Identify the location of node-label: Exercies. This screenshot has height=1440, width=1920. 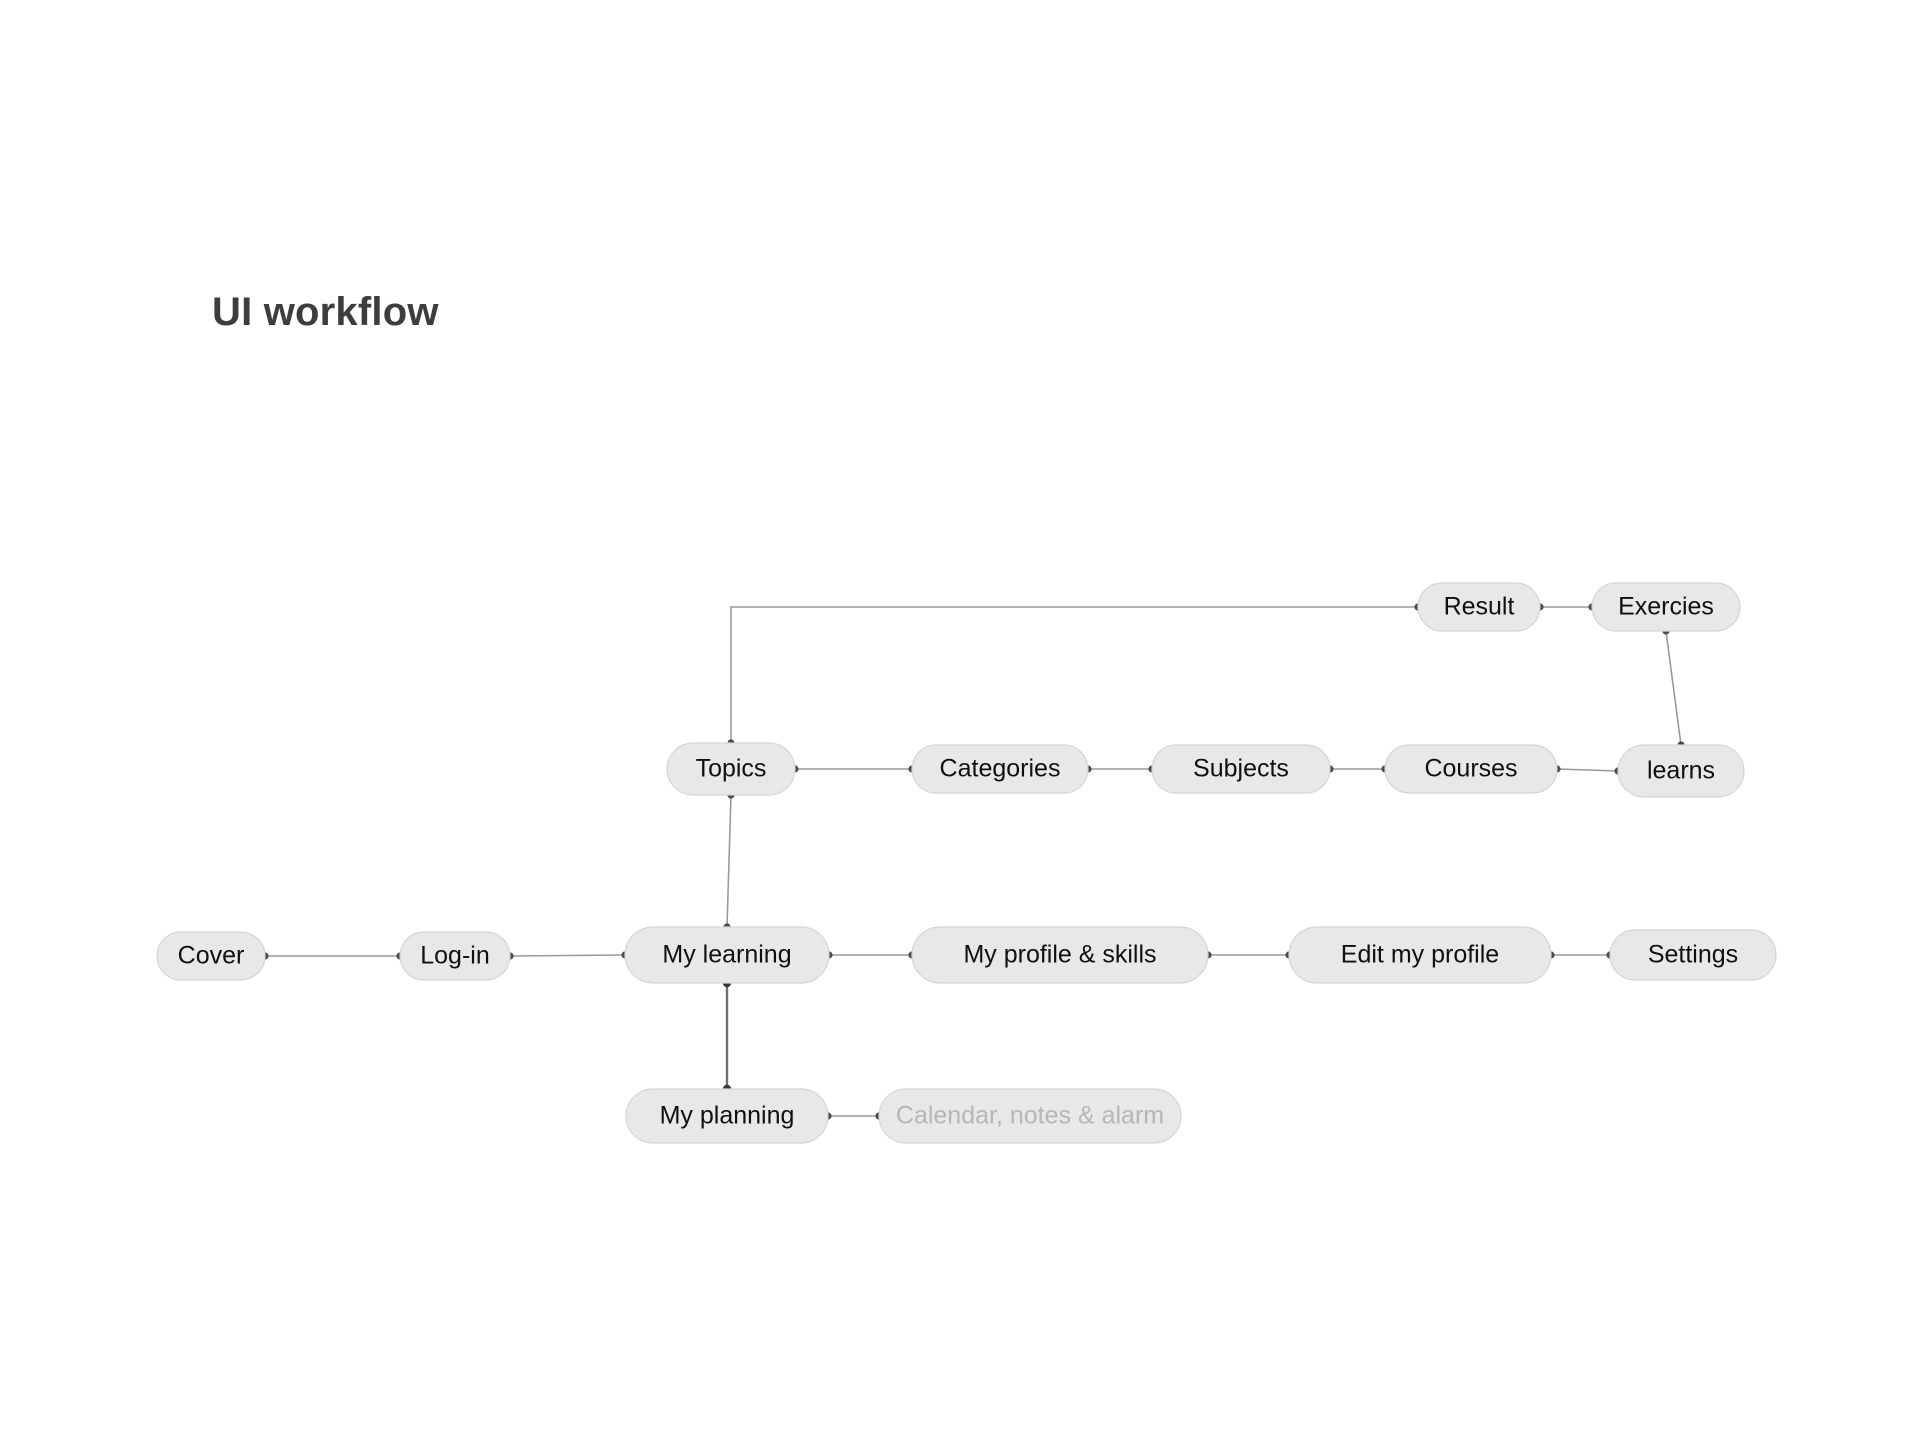
(1666, 607).